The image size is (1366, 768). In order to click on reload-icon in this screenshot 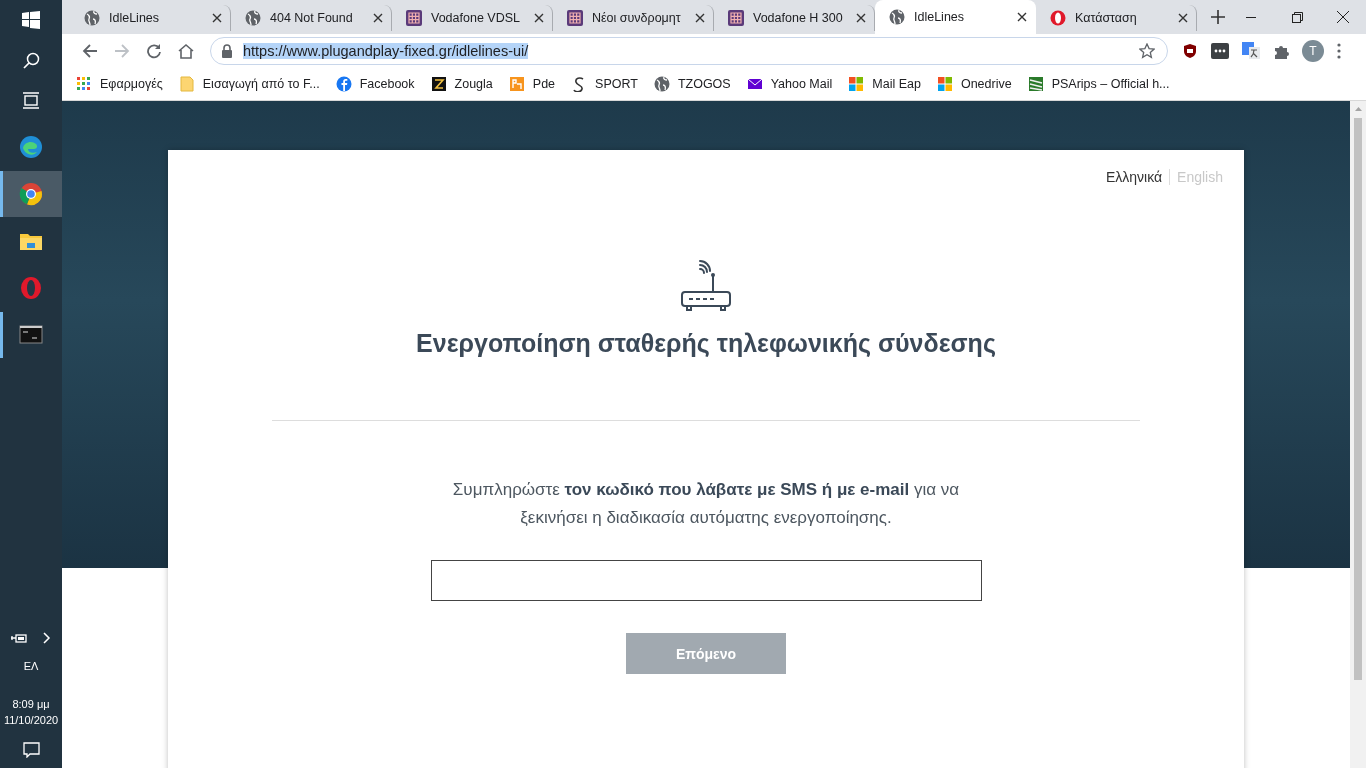, I will do `click(154, 51)`.